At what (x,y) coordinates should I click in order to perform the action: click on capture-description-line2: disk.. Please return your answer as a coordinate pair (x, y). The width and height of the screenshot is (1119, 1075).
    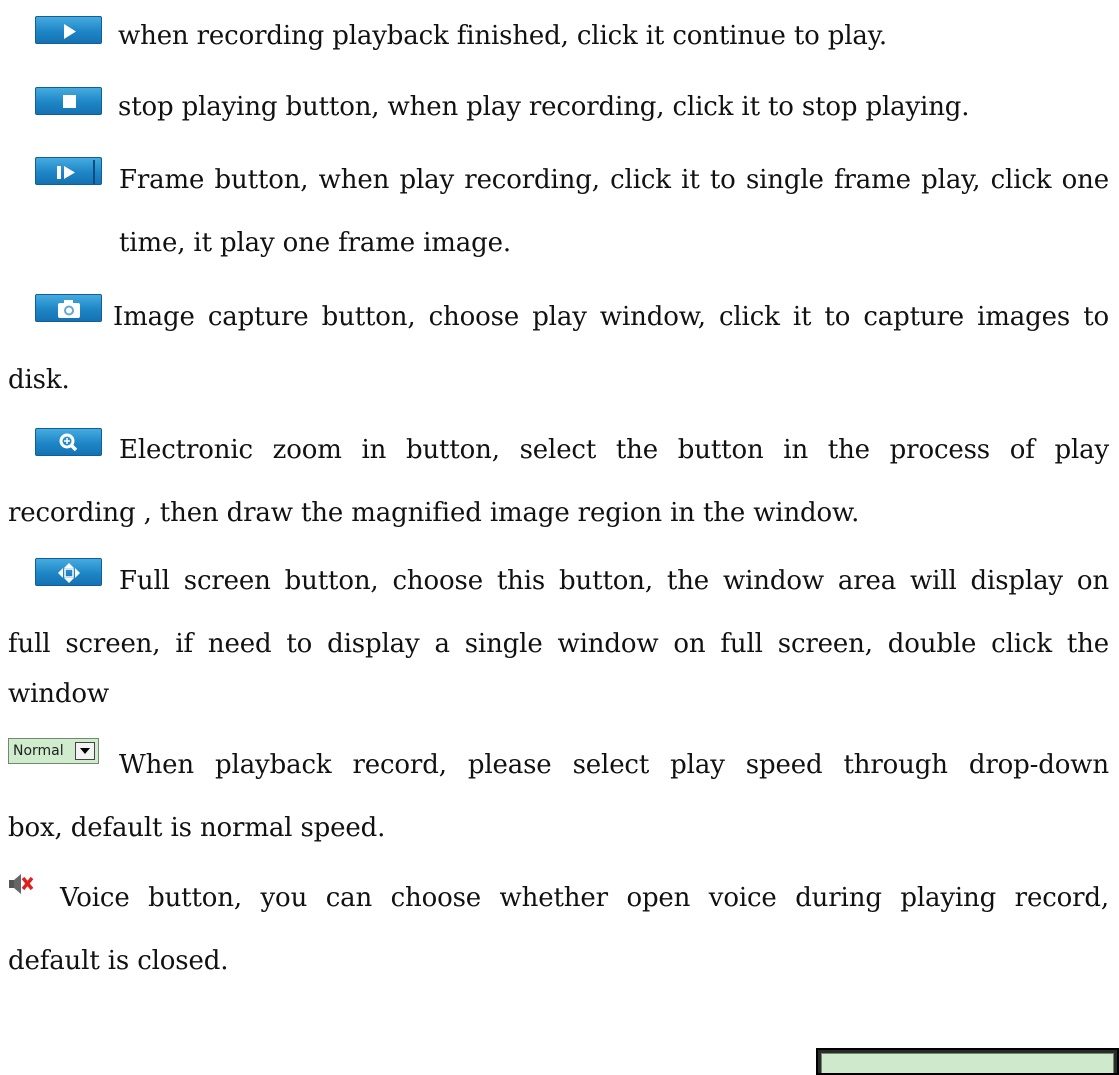
    Looking at the image, I should click on (39, 380).